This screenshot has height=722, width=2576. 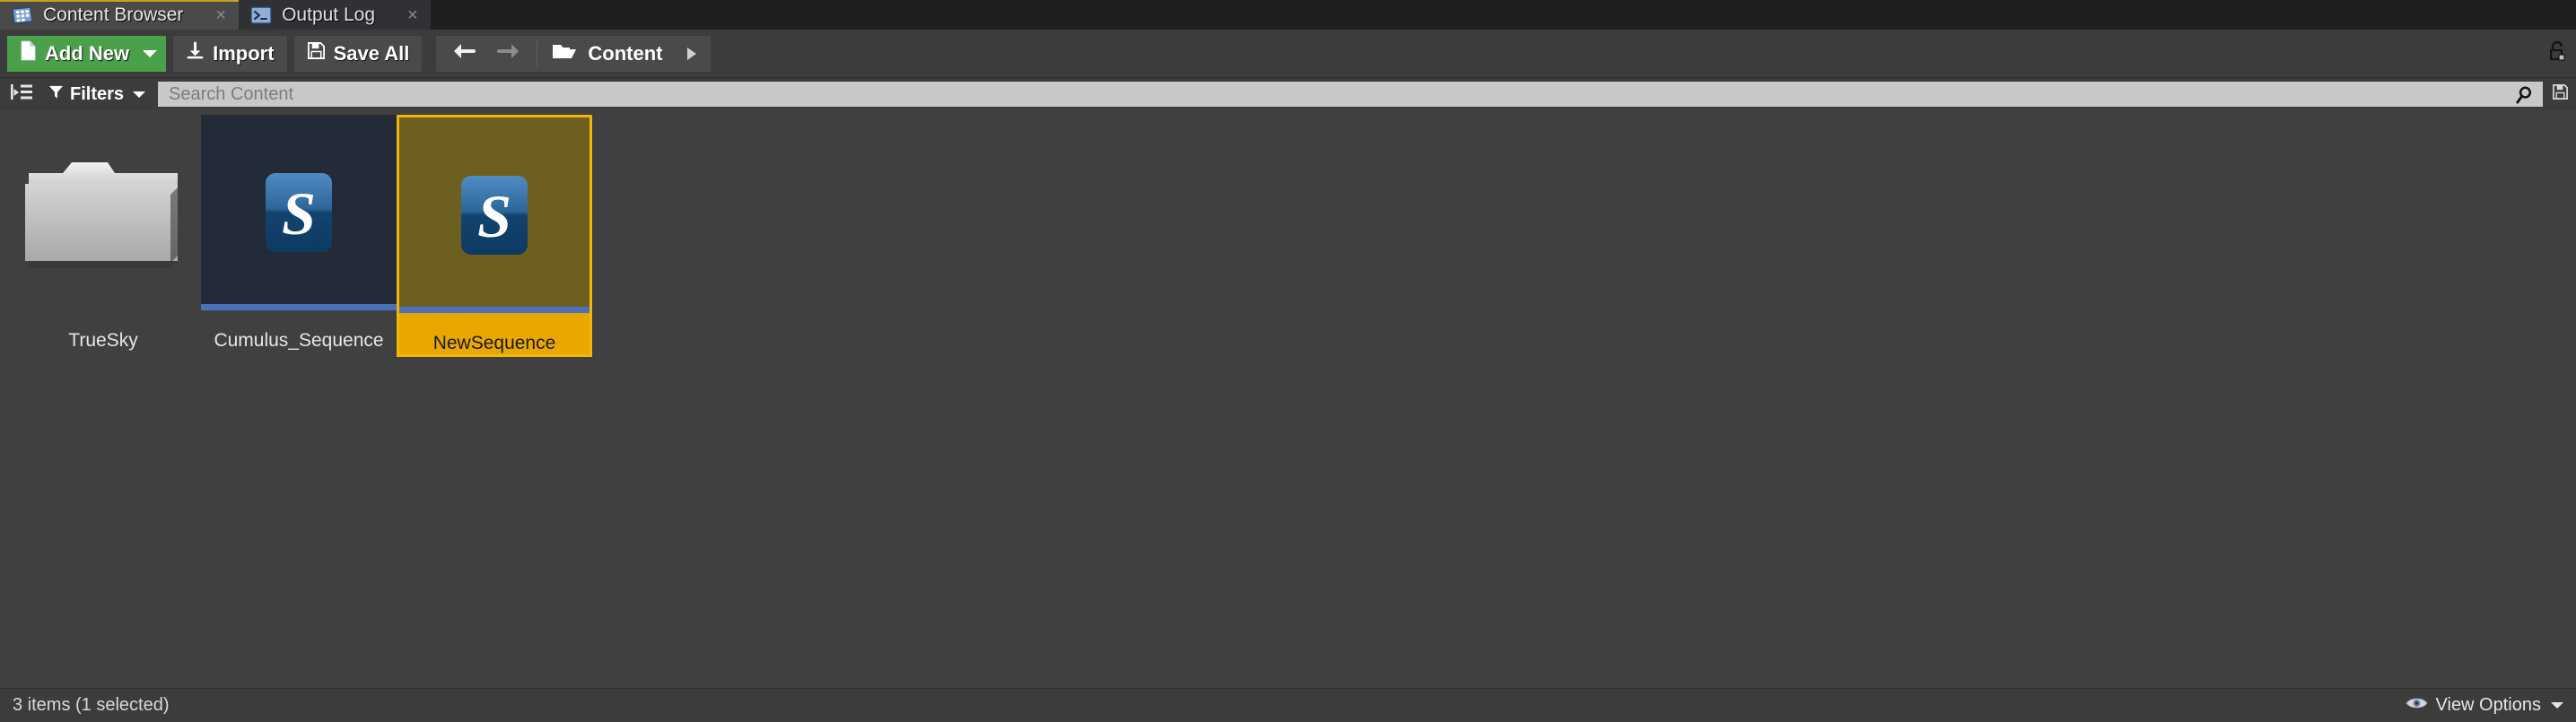 I want to click on search-placeholder: Search Content, so click(x=232, y=93).